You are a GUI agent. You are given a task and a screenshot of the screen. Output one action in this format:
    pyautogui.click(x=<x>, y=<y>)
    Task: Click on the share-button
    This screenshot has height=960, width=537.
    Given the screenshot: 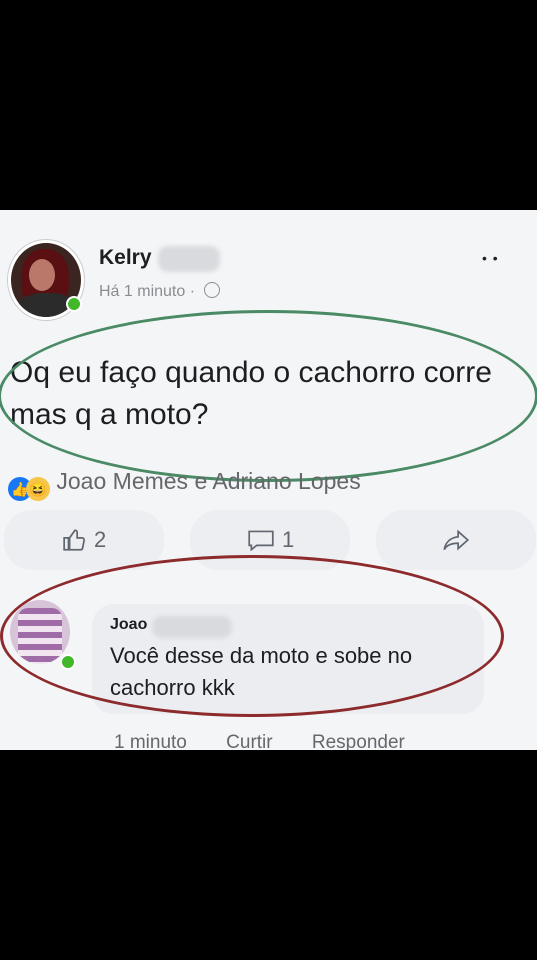 What is the action you would take?
    pyautogui.click(x=456, y=540)
    